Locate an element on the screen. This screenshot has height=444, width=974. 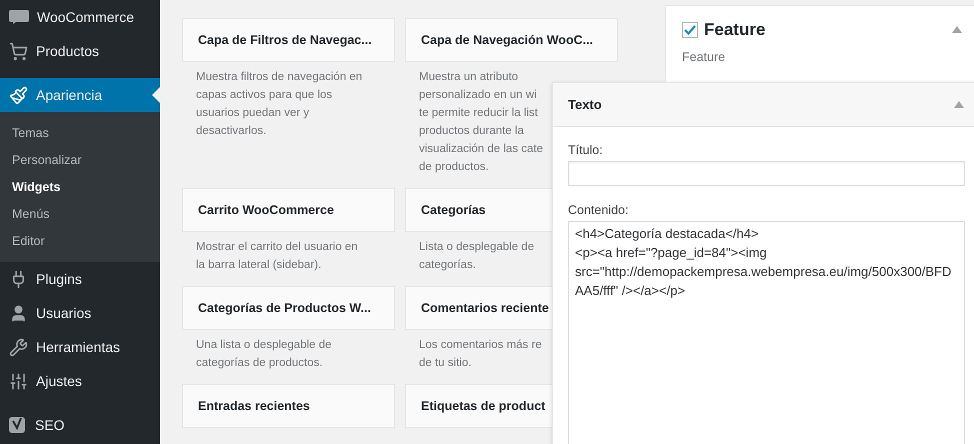
field-label: Título: is located at coordinates (586, 150).